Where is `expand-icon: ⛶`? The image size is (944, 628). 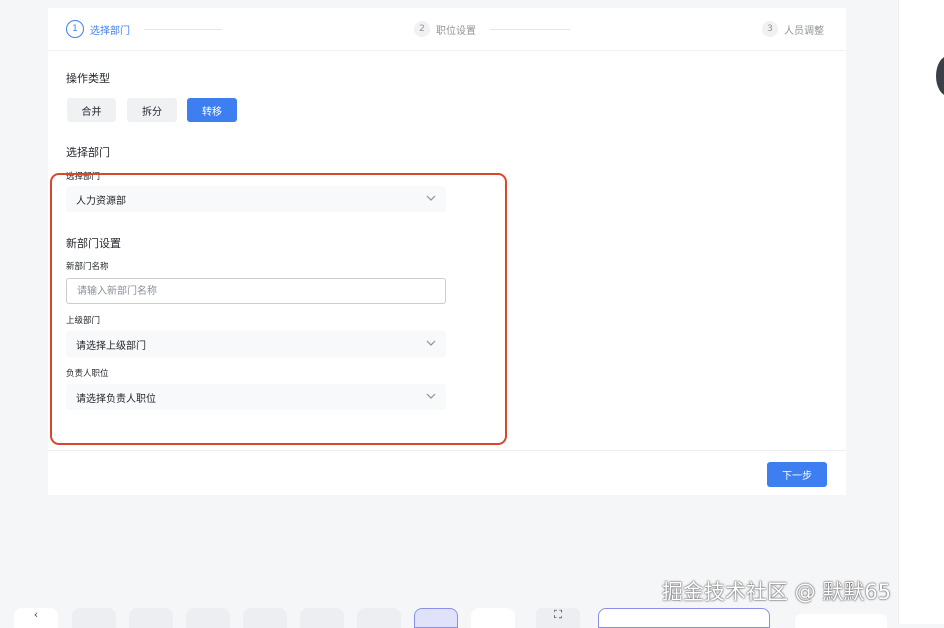
expand-icon: ⛶ is located at coordinates (558, 618).